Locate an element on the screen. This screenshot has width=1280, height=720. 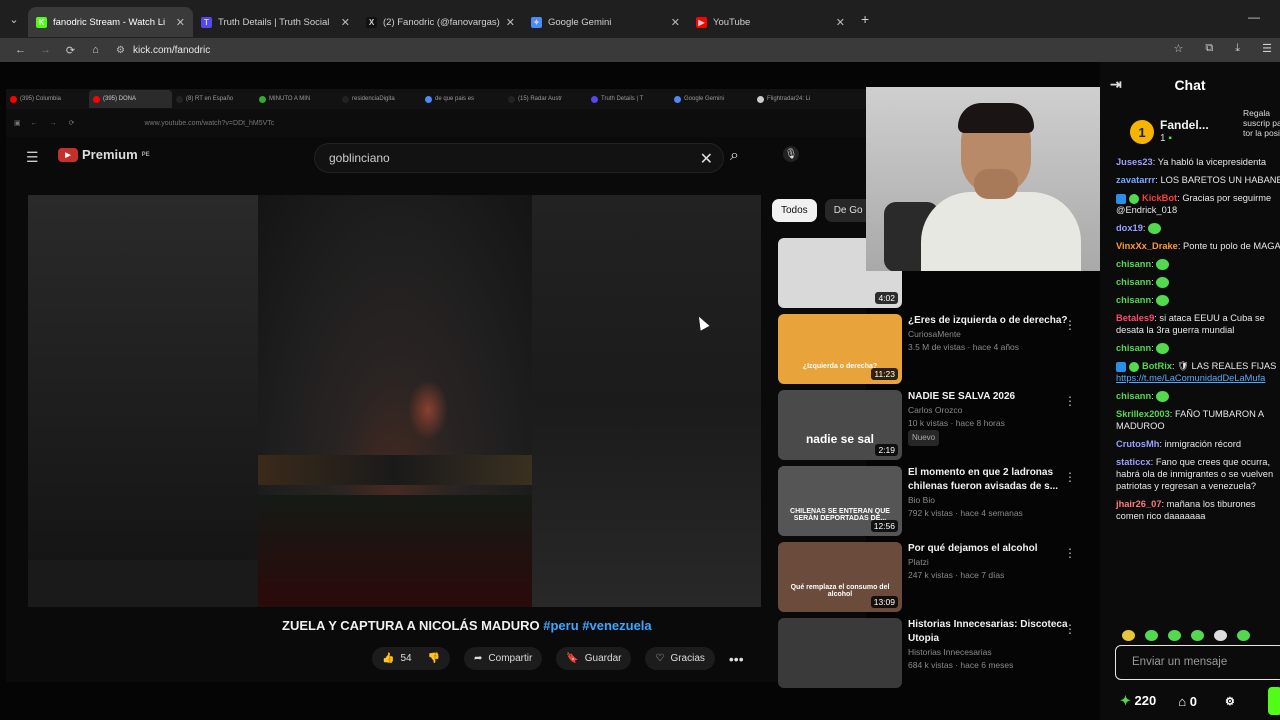
chat-link: https://t.me/LaComunidadDeLaMufa is located at coordinates (1190, 378).